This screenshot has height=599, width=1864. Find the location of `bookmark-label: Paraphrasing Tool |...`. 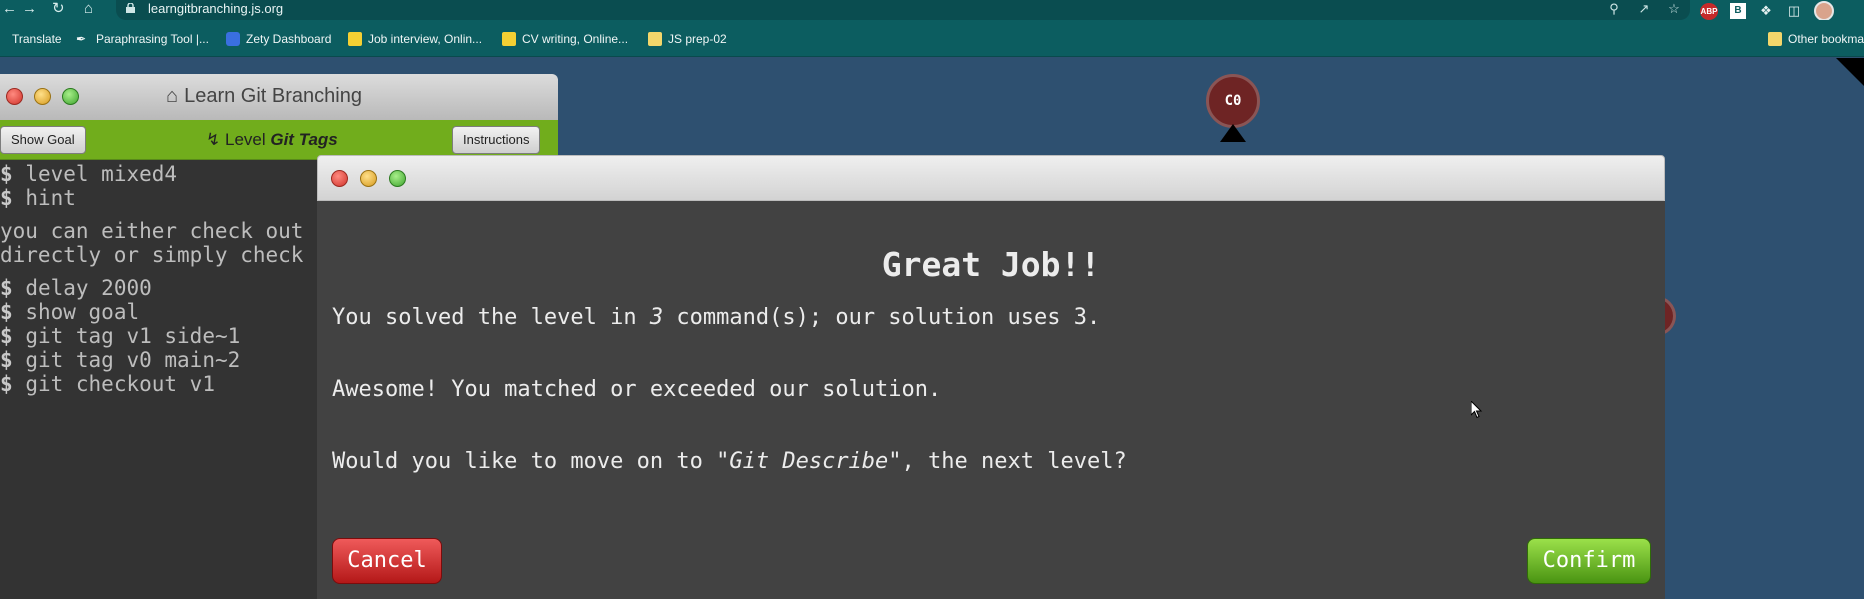

bookmark-label: Paraphrasing Tool |... is located at coordinates (152, 39).